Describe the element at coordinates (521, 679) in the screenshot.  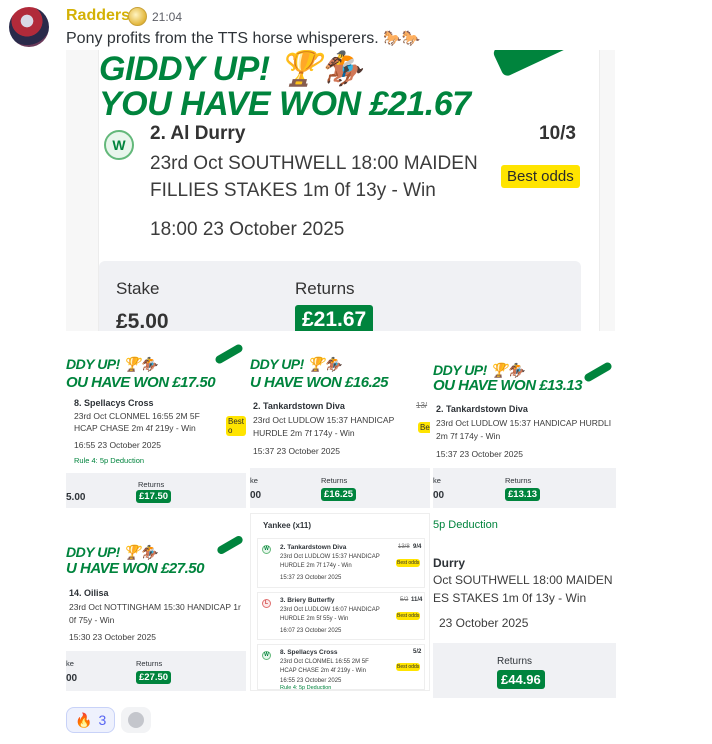
I see `returns-value: £44.96` at that location.